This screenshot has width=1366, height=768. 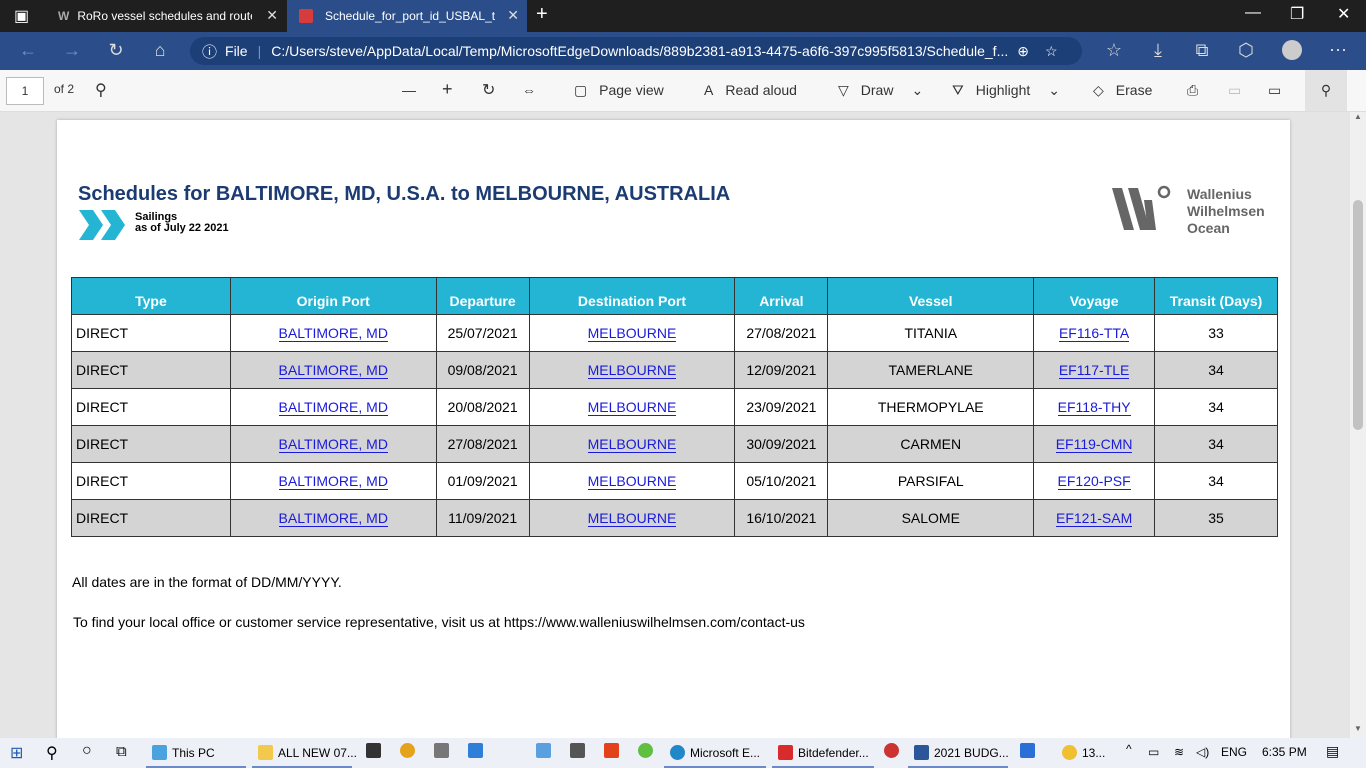 What do you see at coordinates (1338, 50) in the screenshot?
I see `settings-more-icon: ⋯` at bounding box center [1338, 50].